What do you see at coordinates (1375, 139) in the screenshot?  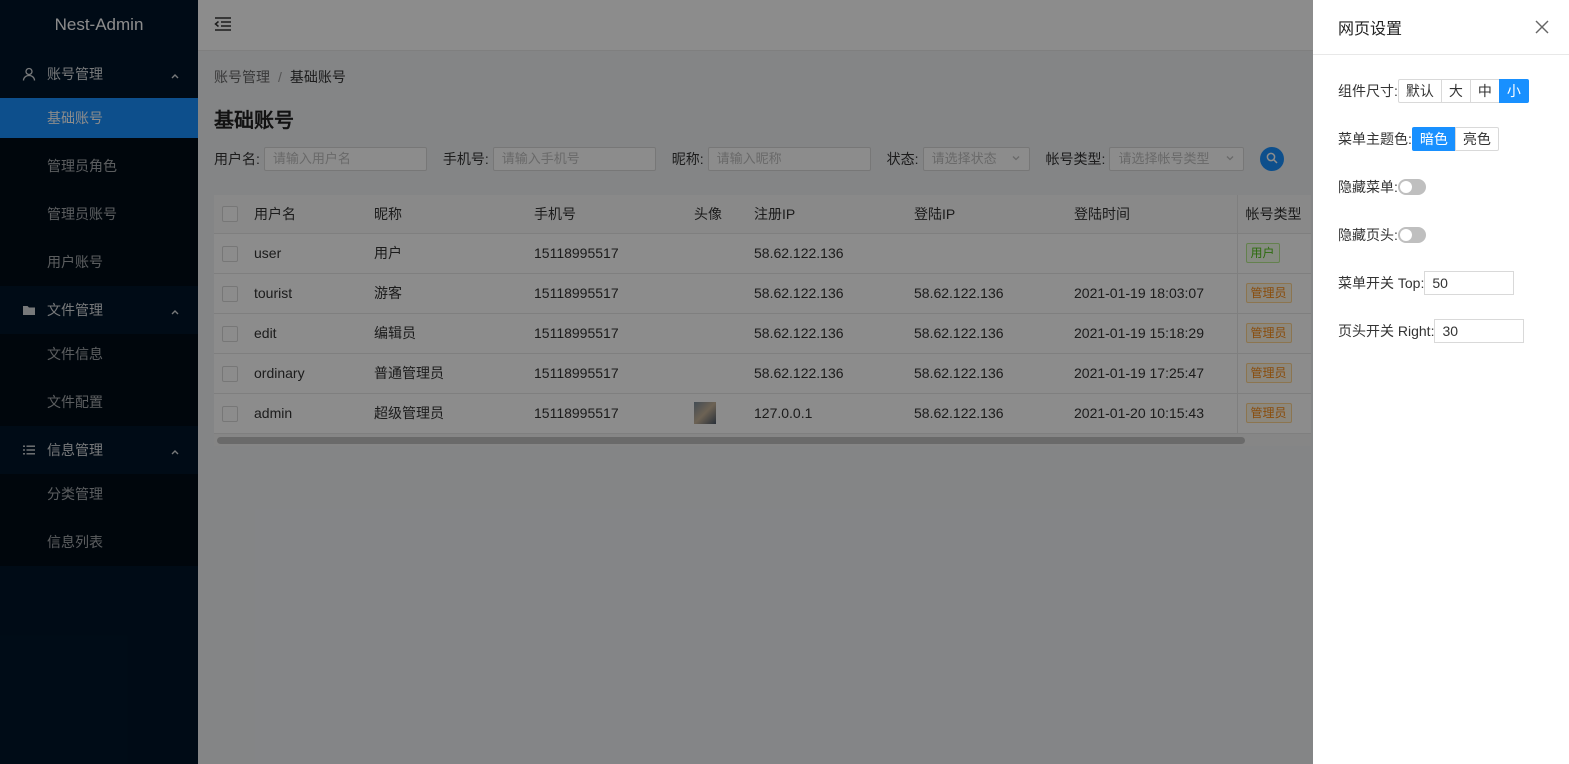 I see `setting-label: 菜单主题色:` at bounding box center [1375, 139].